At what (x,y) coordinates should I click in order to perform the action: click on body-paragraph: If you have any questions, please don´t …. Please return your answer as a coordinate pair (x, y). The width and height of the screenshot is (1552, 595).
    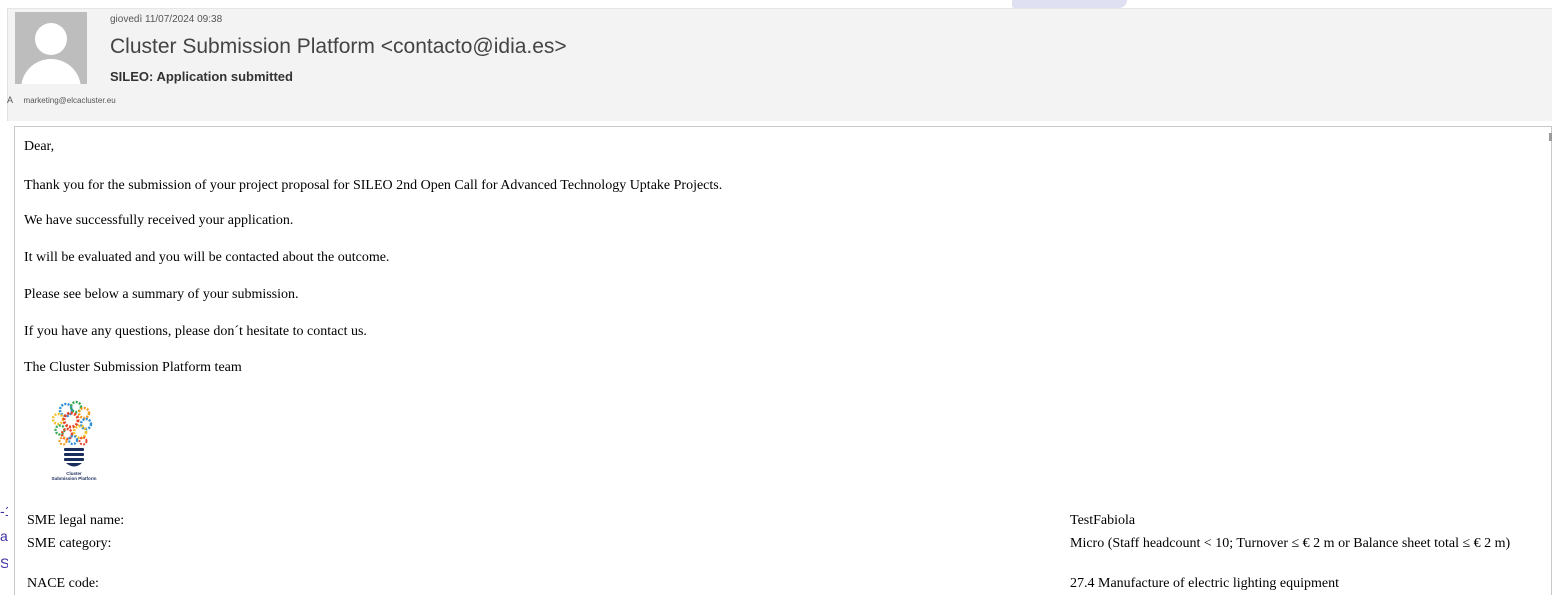
    Looking at the image, I should click on (195, 331).